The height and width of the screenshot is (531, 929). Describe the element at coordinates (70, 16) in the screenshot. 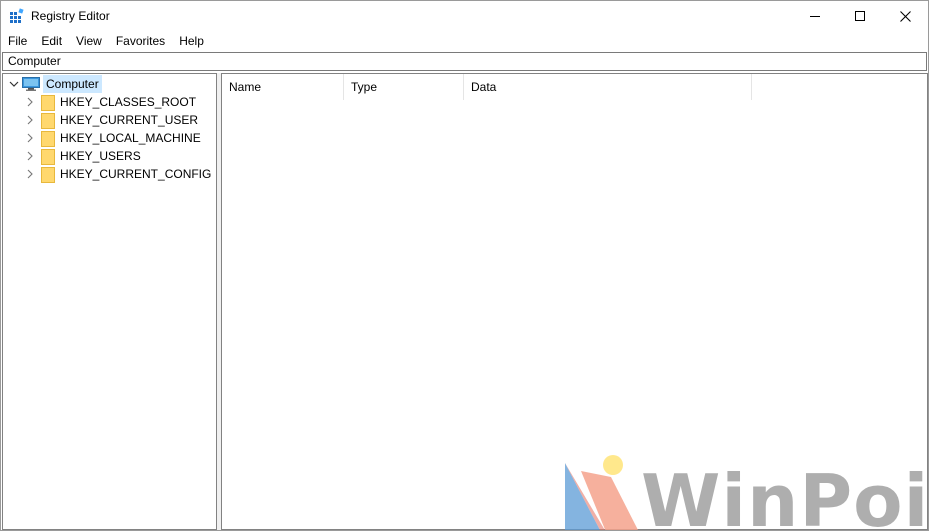

I see `window-title: Registry Editor` at that location.